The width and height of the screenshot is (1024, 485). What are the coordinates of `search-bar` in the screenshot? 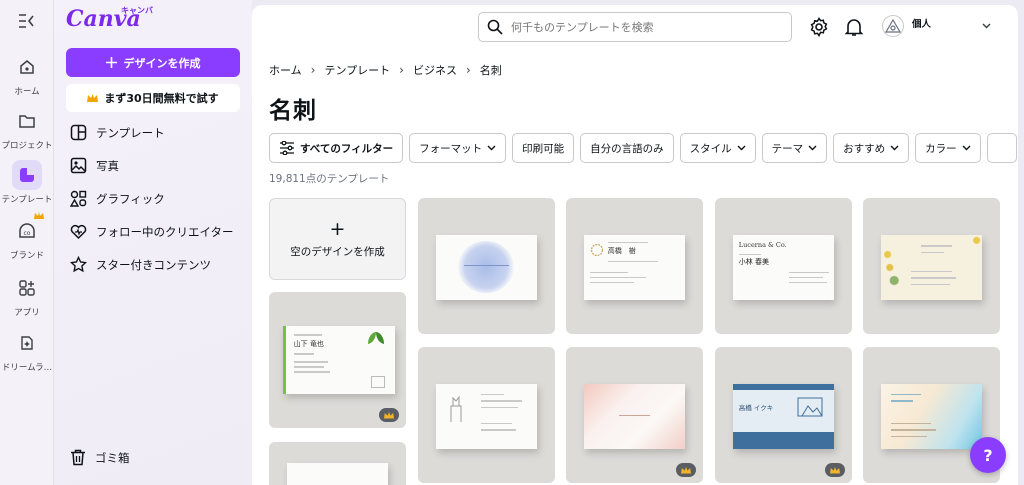 It's located at (635, 27).